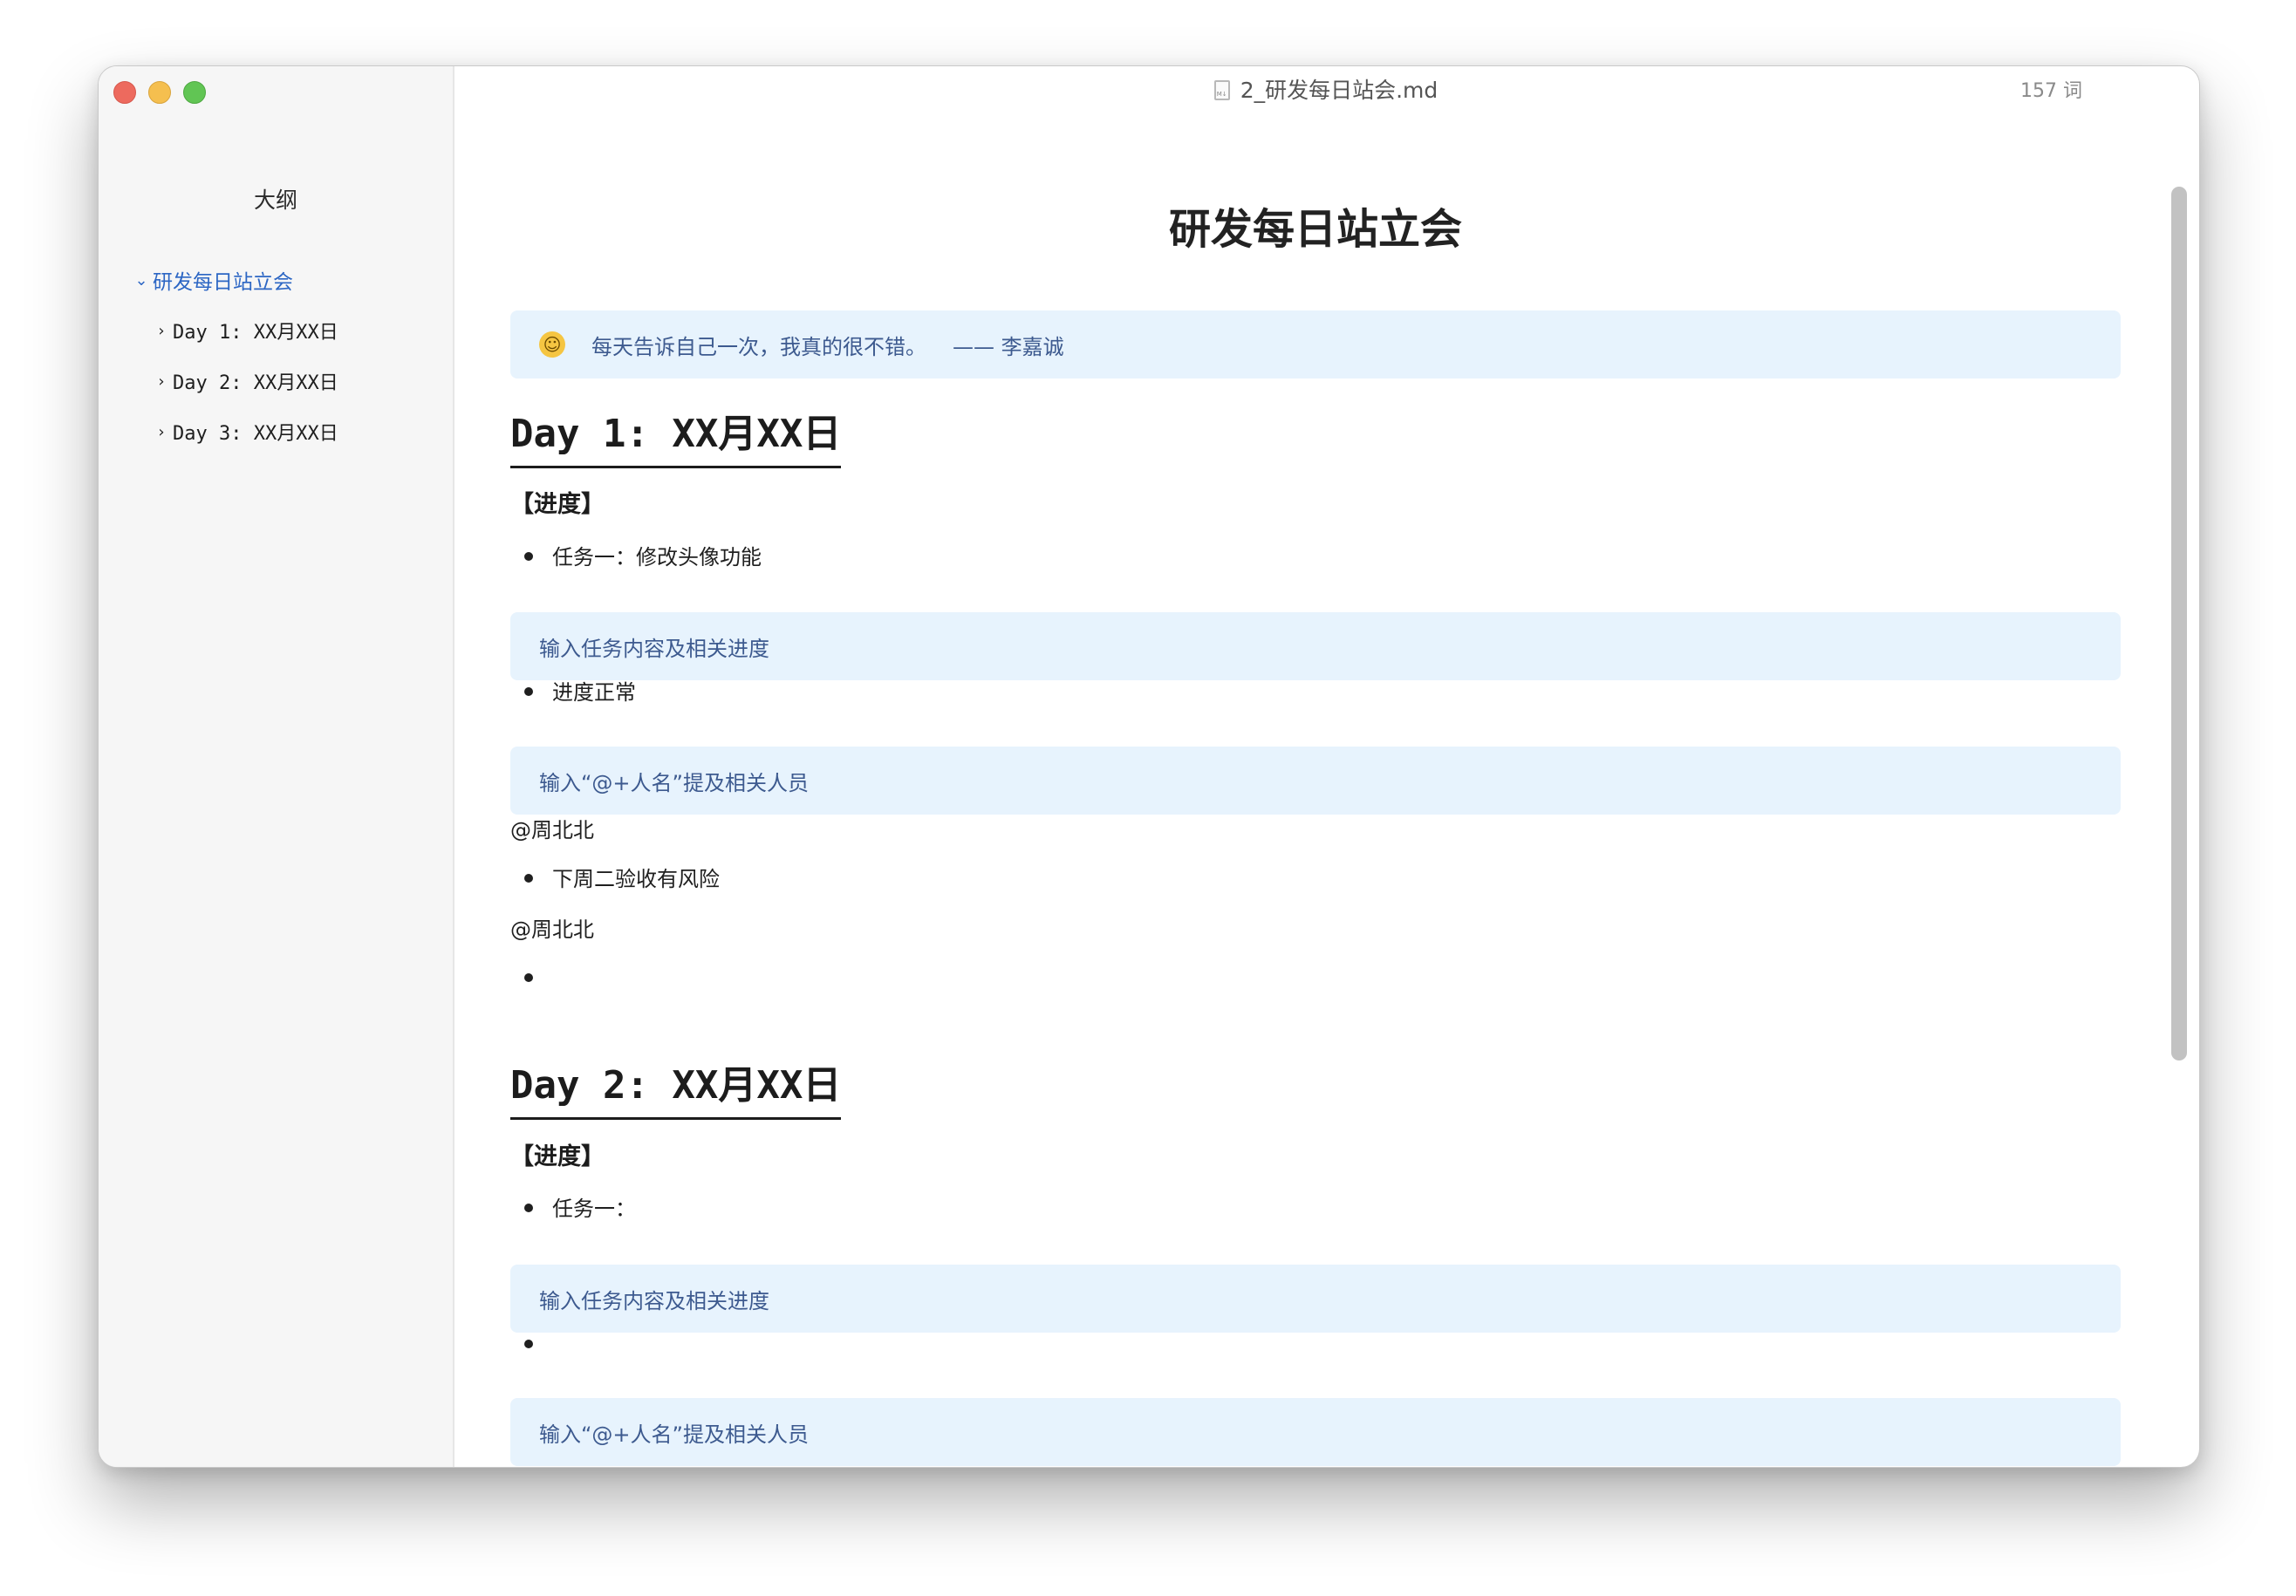 The height and width of the screenshot is (1596, 2296). I want to click on list-item: 下周二验收有风险, so click(622, 879).